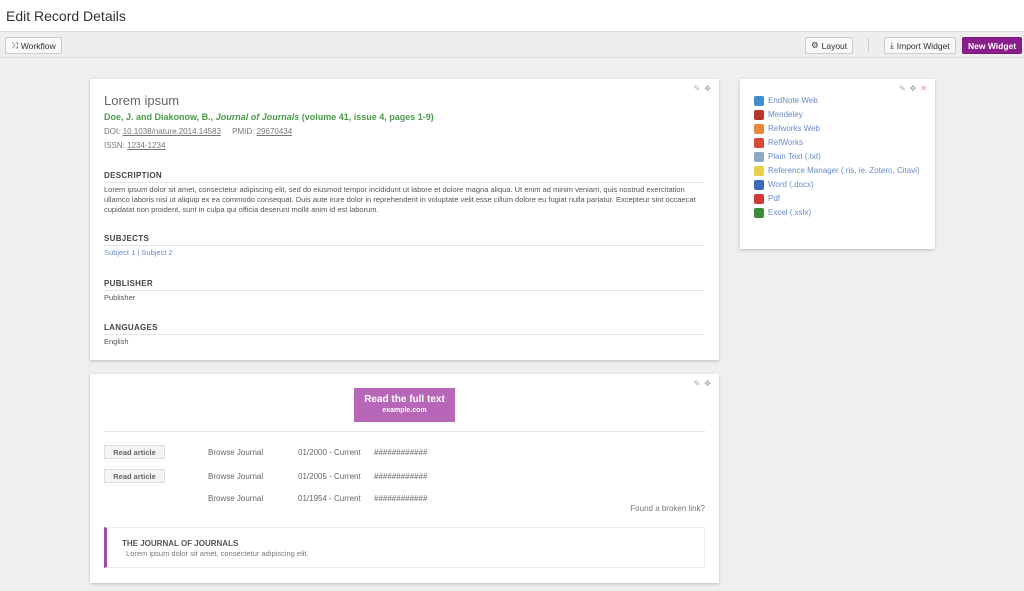  I want to click on export-item: Excel (.xslx), so click(837, 213).